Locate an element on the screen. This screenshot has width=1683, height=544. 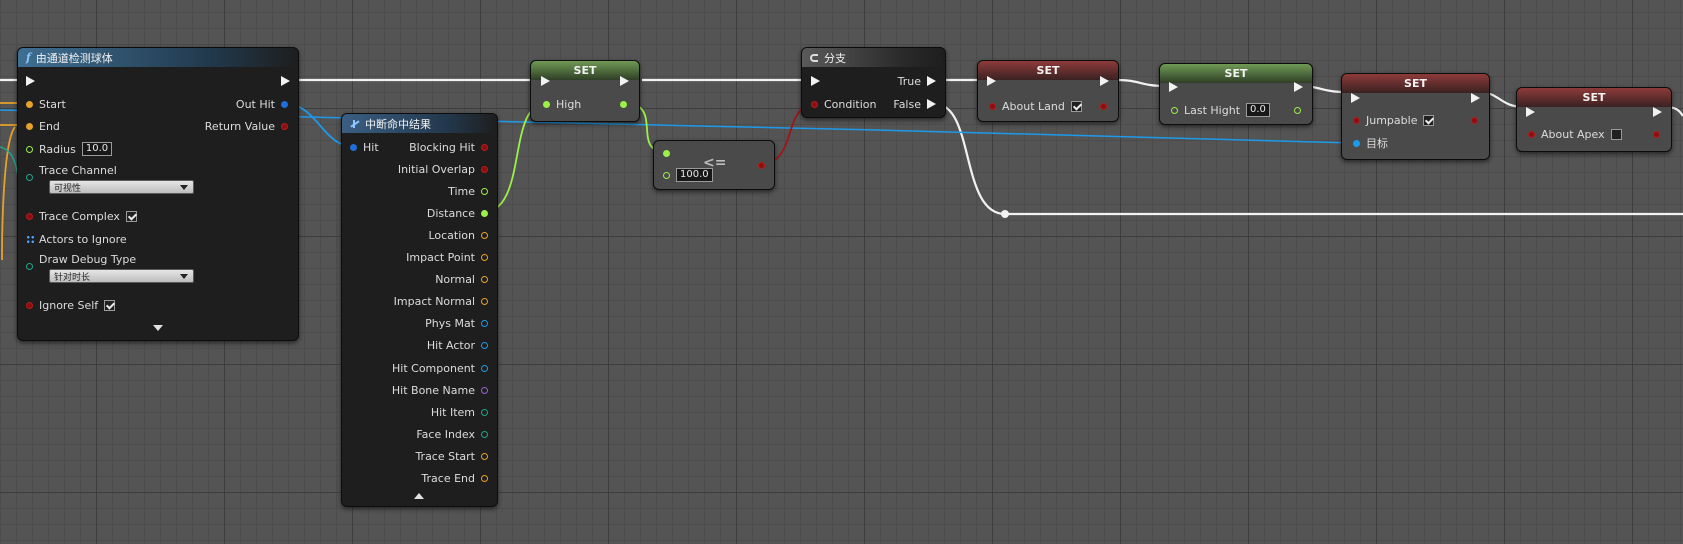
enum-pin-icon is located at coordinates (29, 266).